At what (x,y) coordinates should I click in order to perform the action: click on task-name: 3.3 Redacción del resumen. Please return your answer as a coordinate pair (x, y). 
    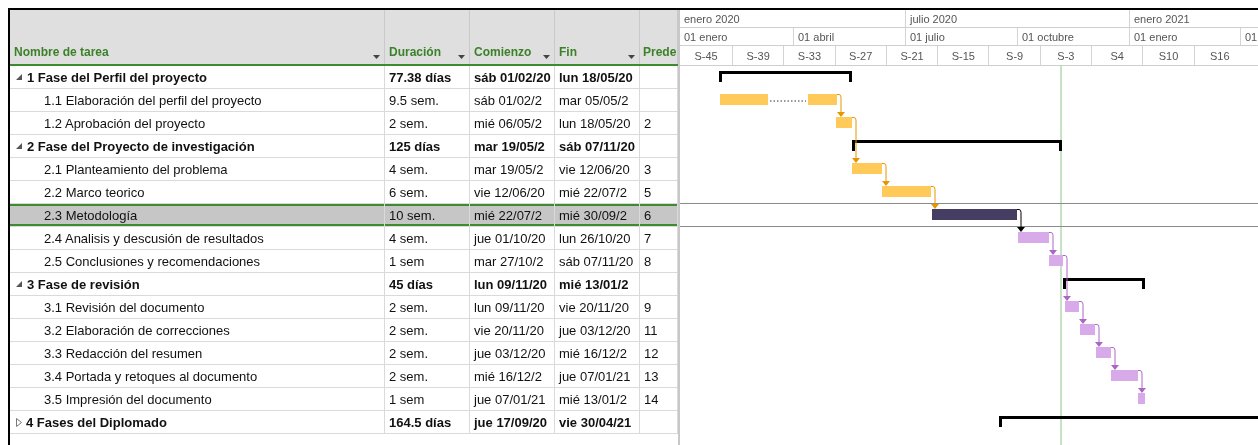
    Looking at the image, I should click on (123, 353).